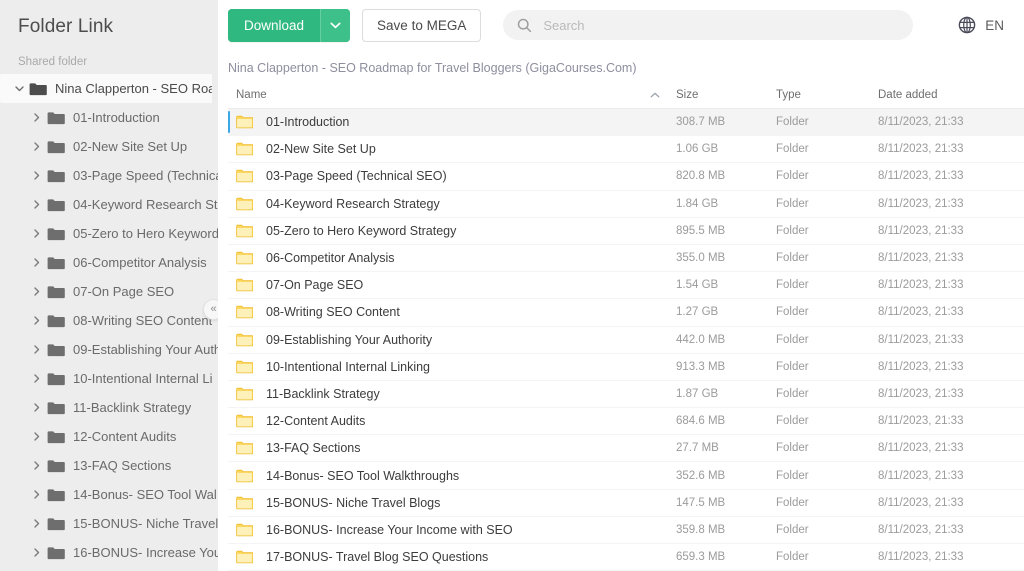 This screenshot has width=1024, height=571. I want to click on tree-item: 17-BONUS- Travel Blog S, so click(109, 569).